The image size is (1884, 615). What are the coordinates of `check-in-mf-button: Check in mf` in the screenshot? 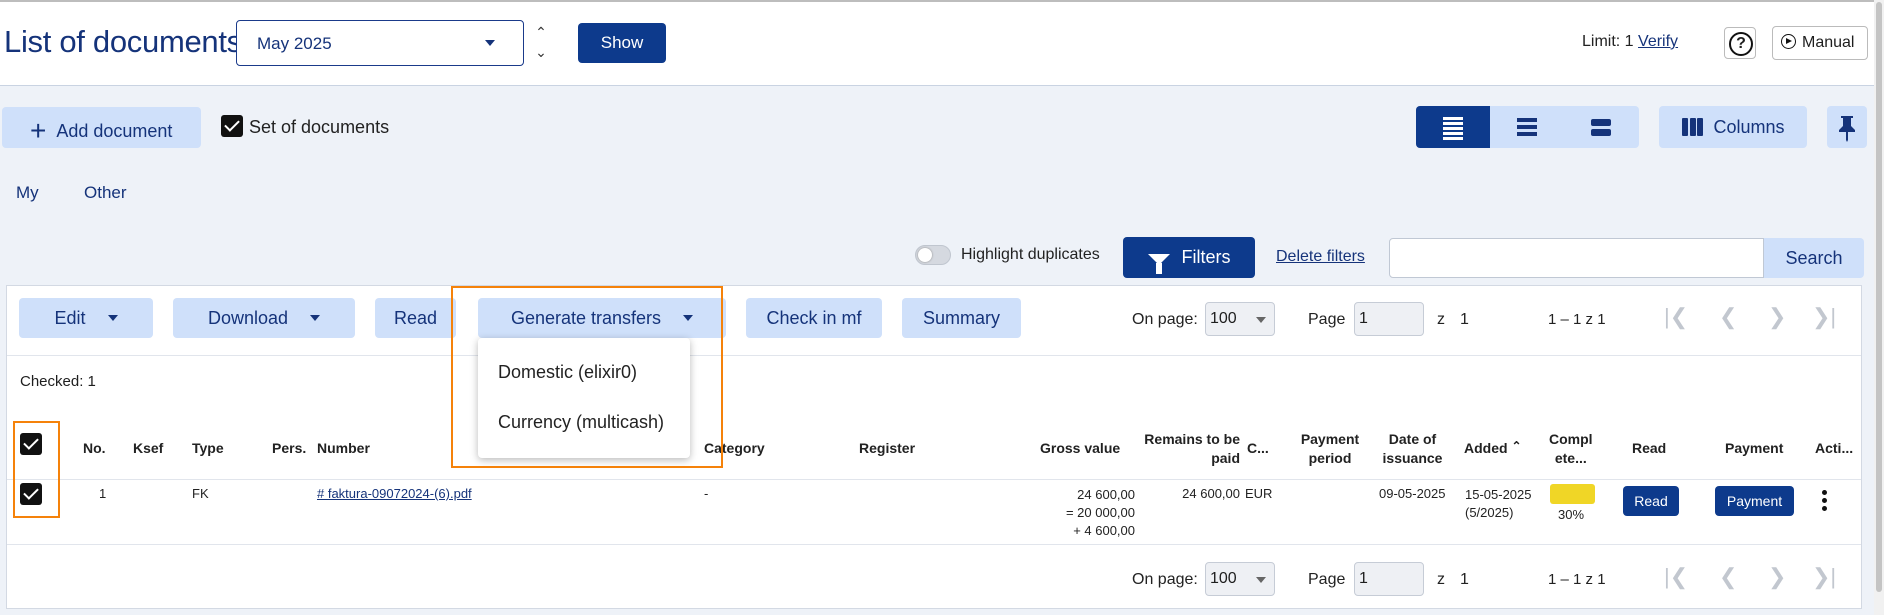 It's located at (814, 318).